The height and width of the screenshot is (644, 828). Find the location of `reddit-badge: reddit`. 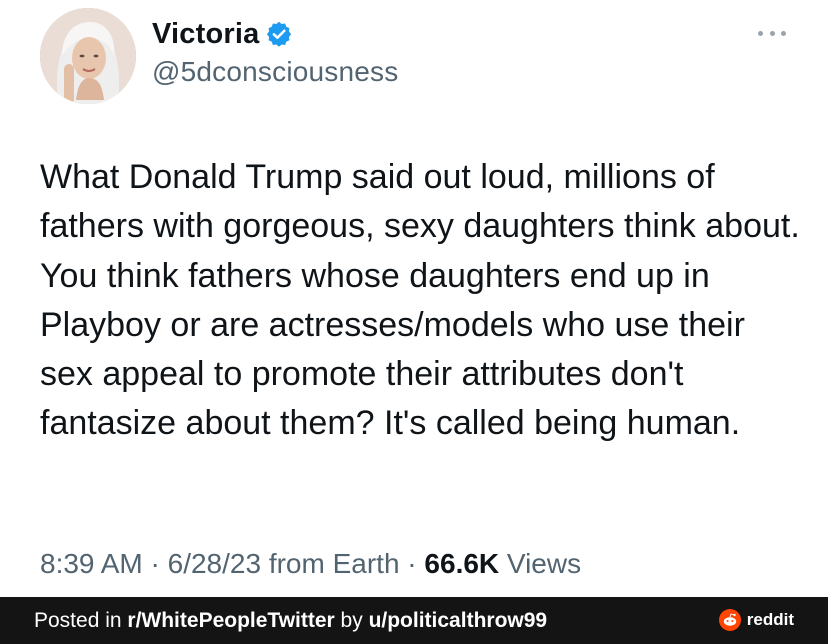

reddit-badge: reddit is located at coordinates (756, 620).